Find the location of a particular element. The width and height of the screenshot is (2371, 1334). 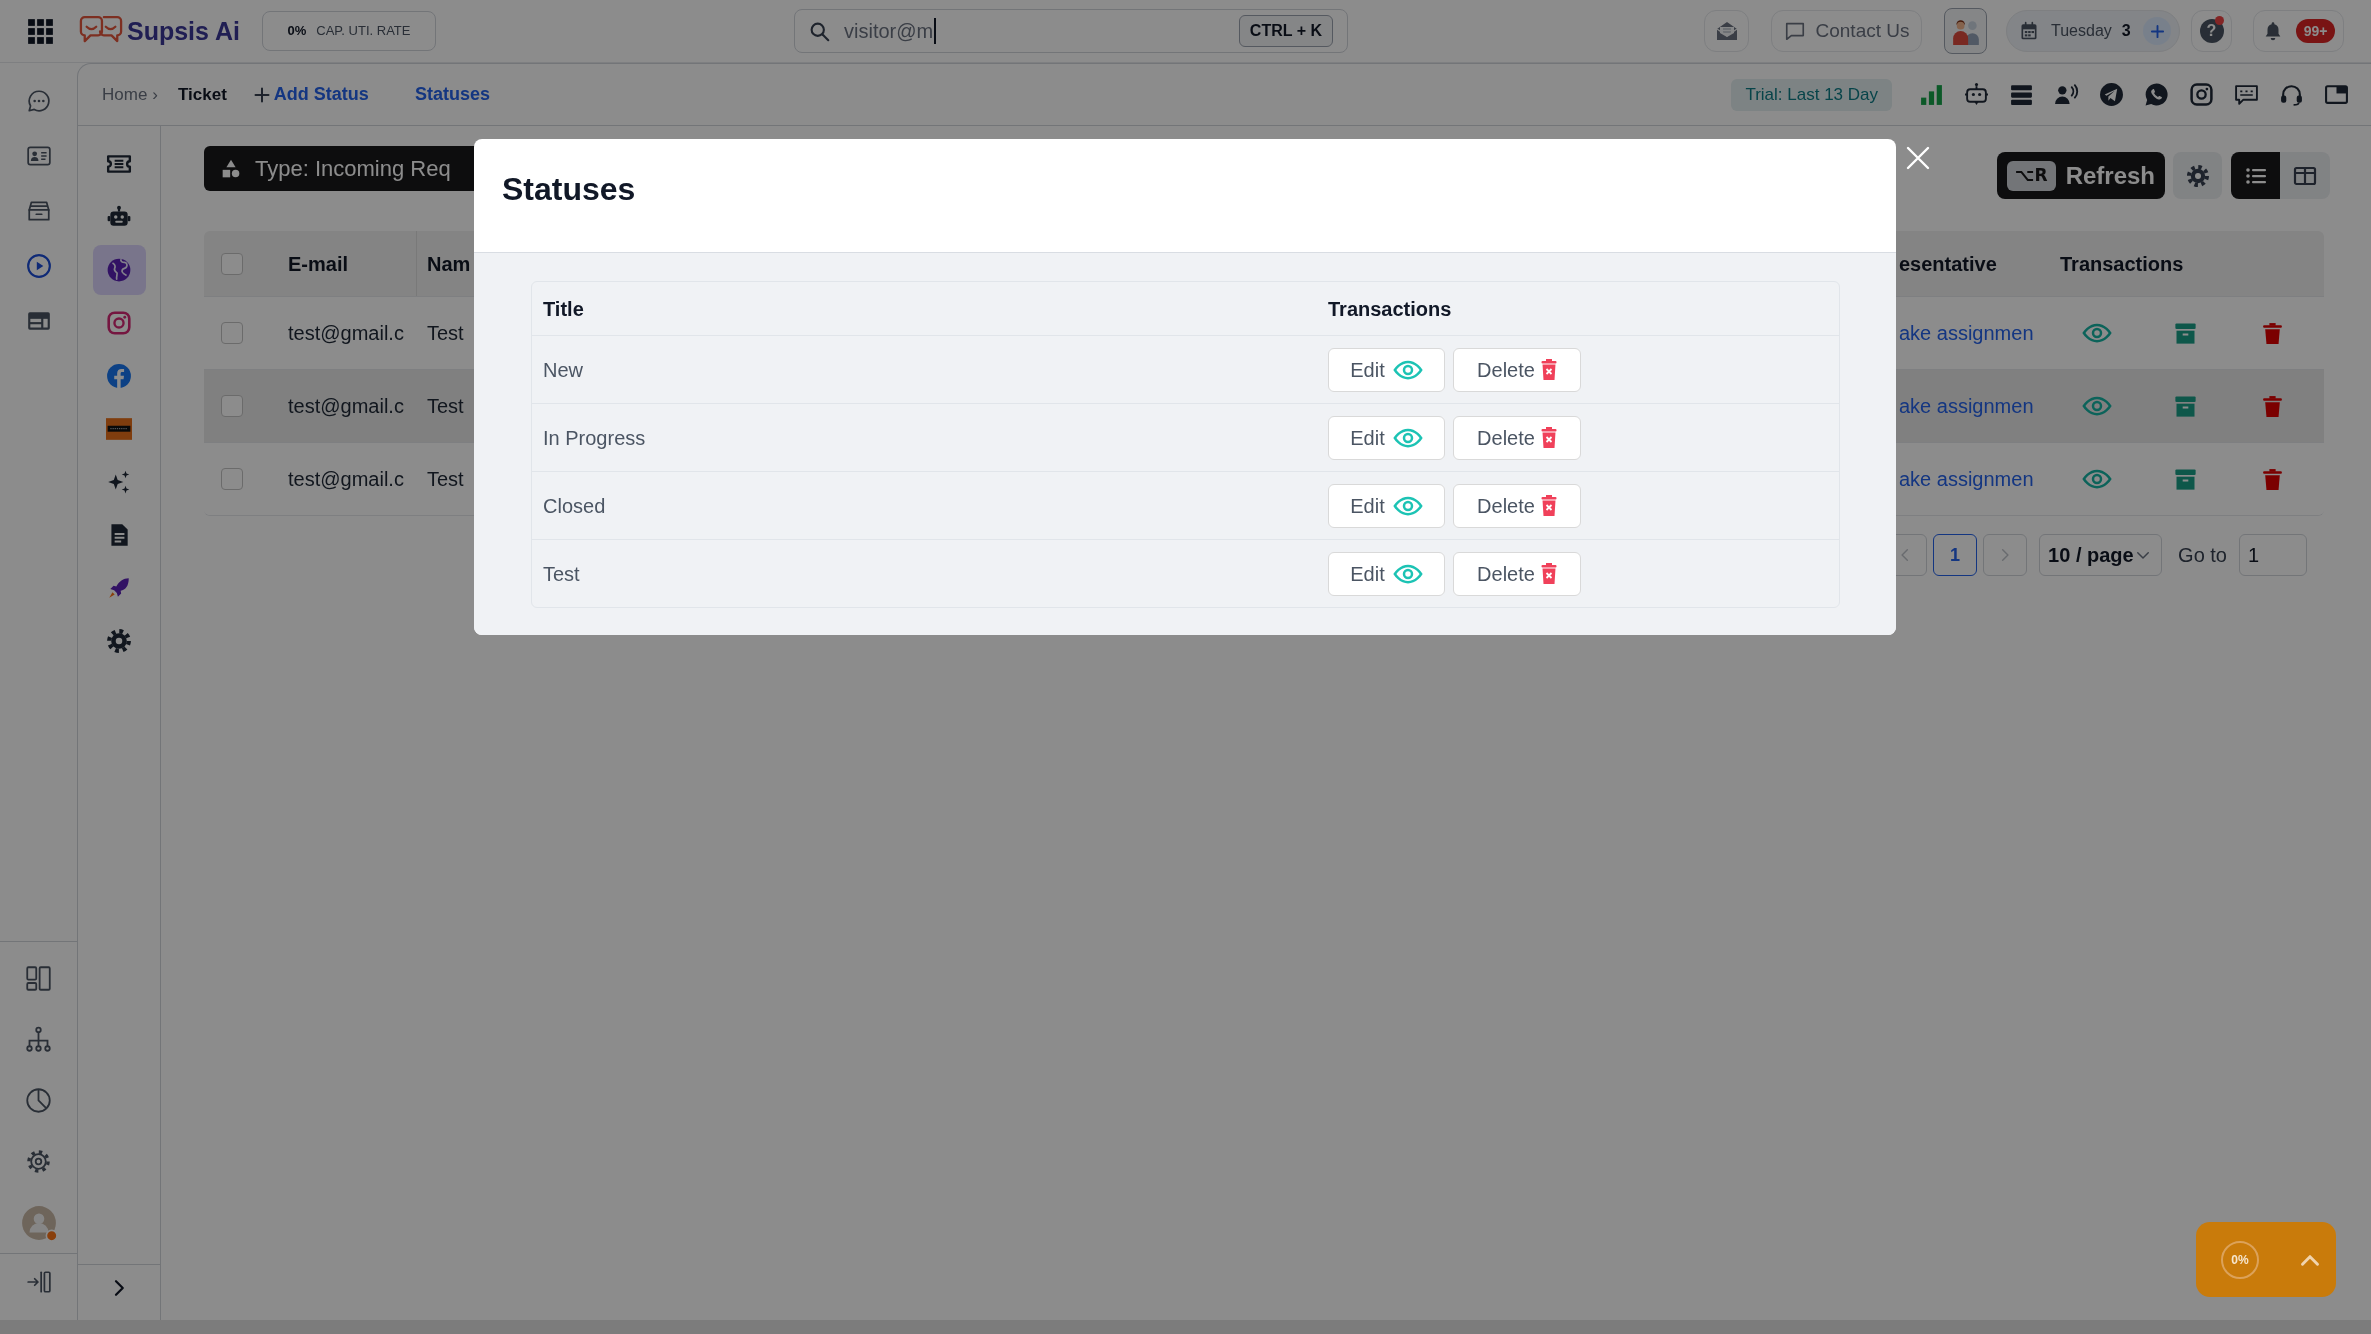

modal-title: Statuses is located at coordinates (569, 189).